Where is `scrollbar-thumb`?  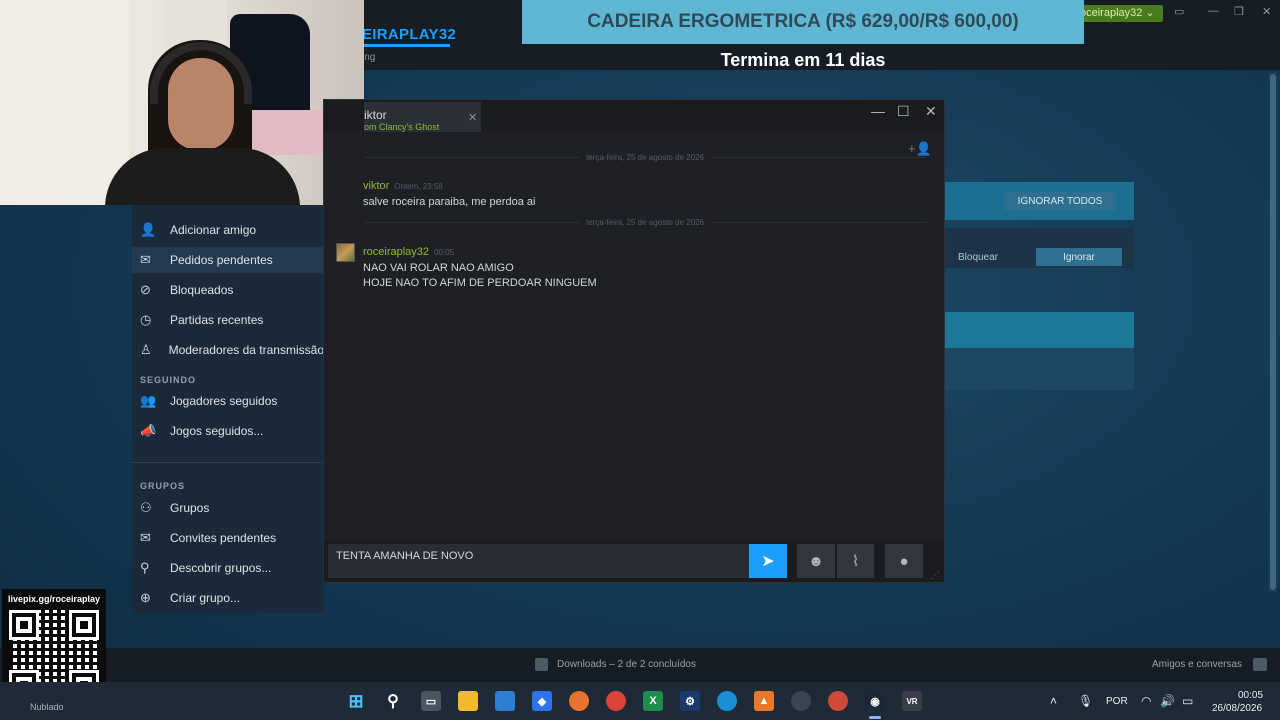 scrollbar-thumb is located at coordinates (1273, 332).